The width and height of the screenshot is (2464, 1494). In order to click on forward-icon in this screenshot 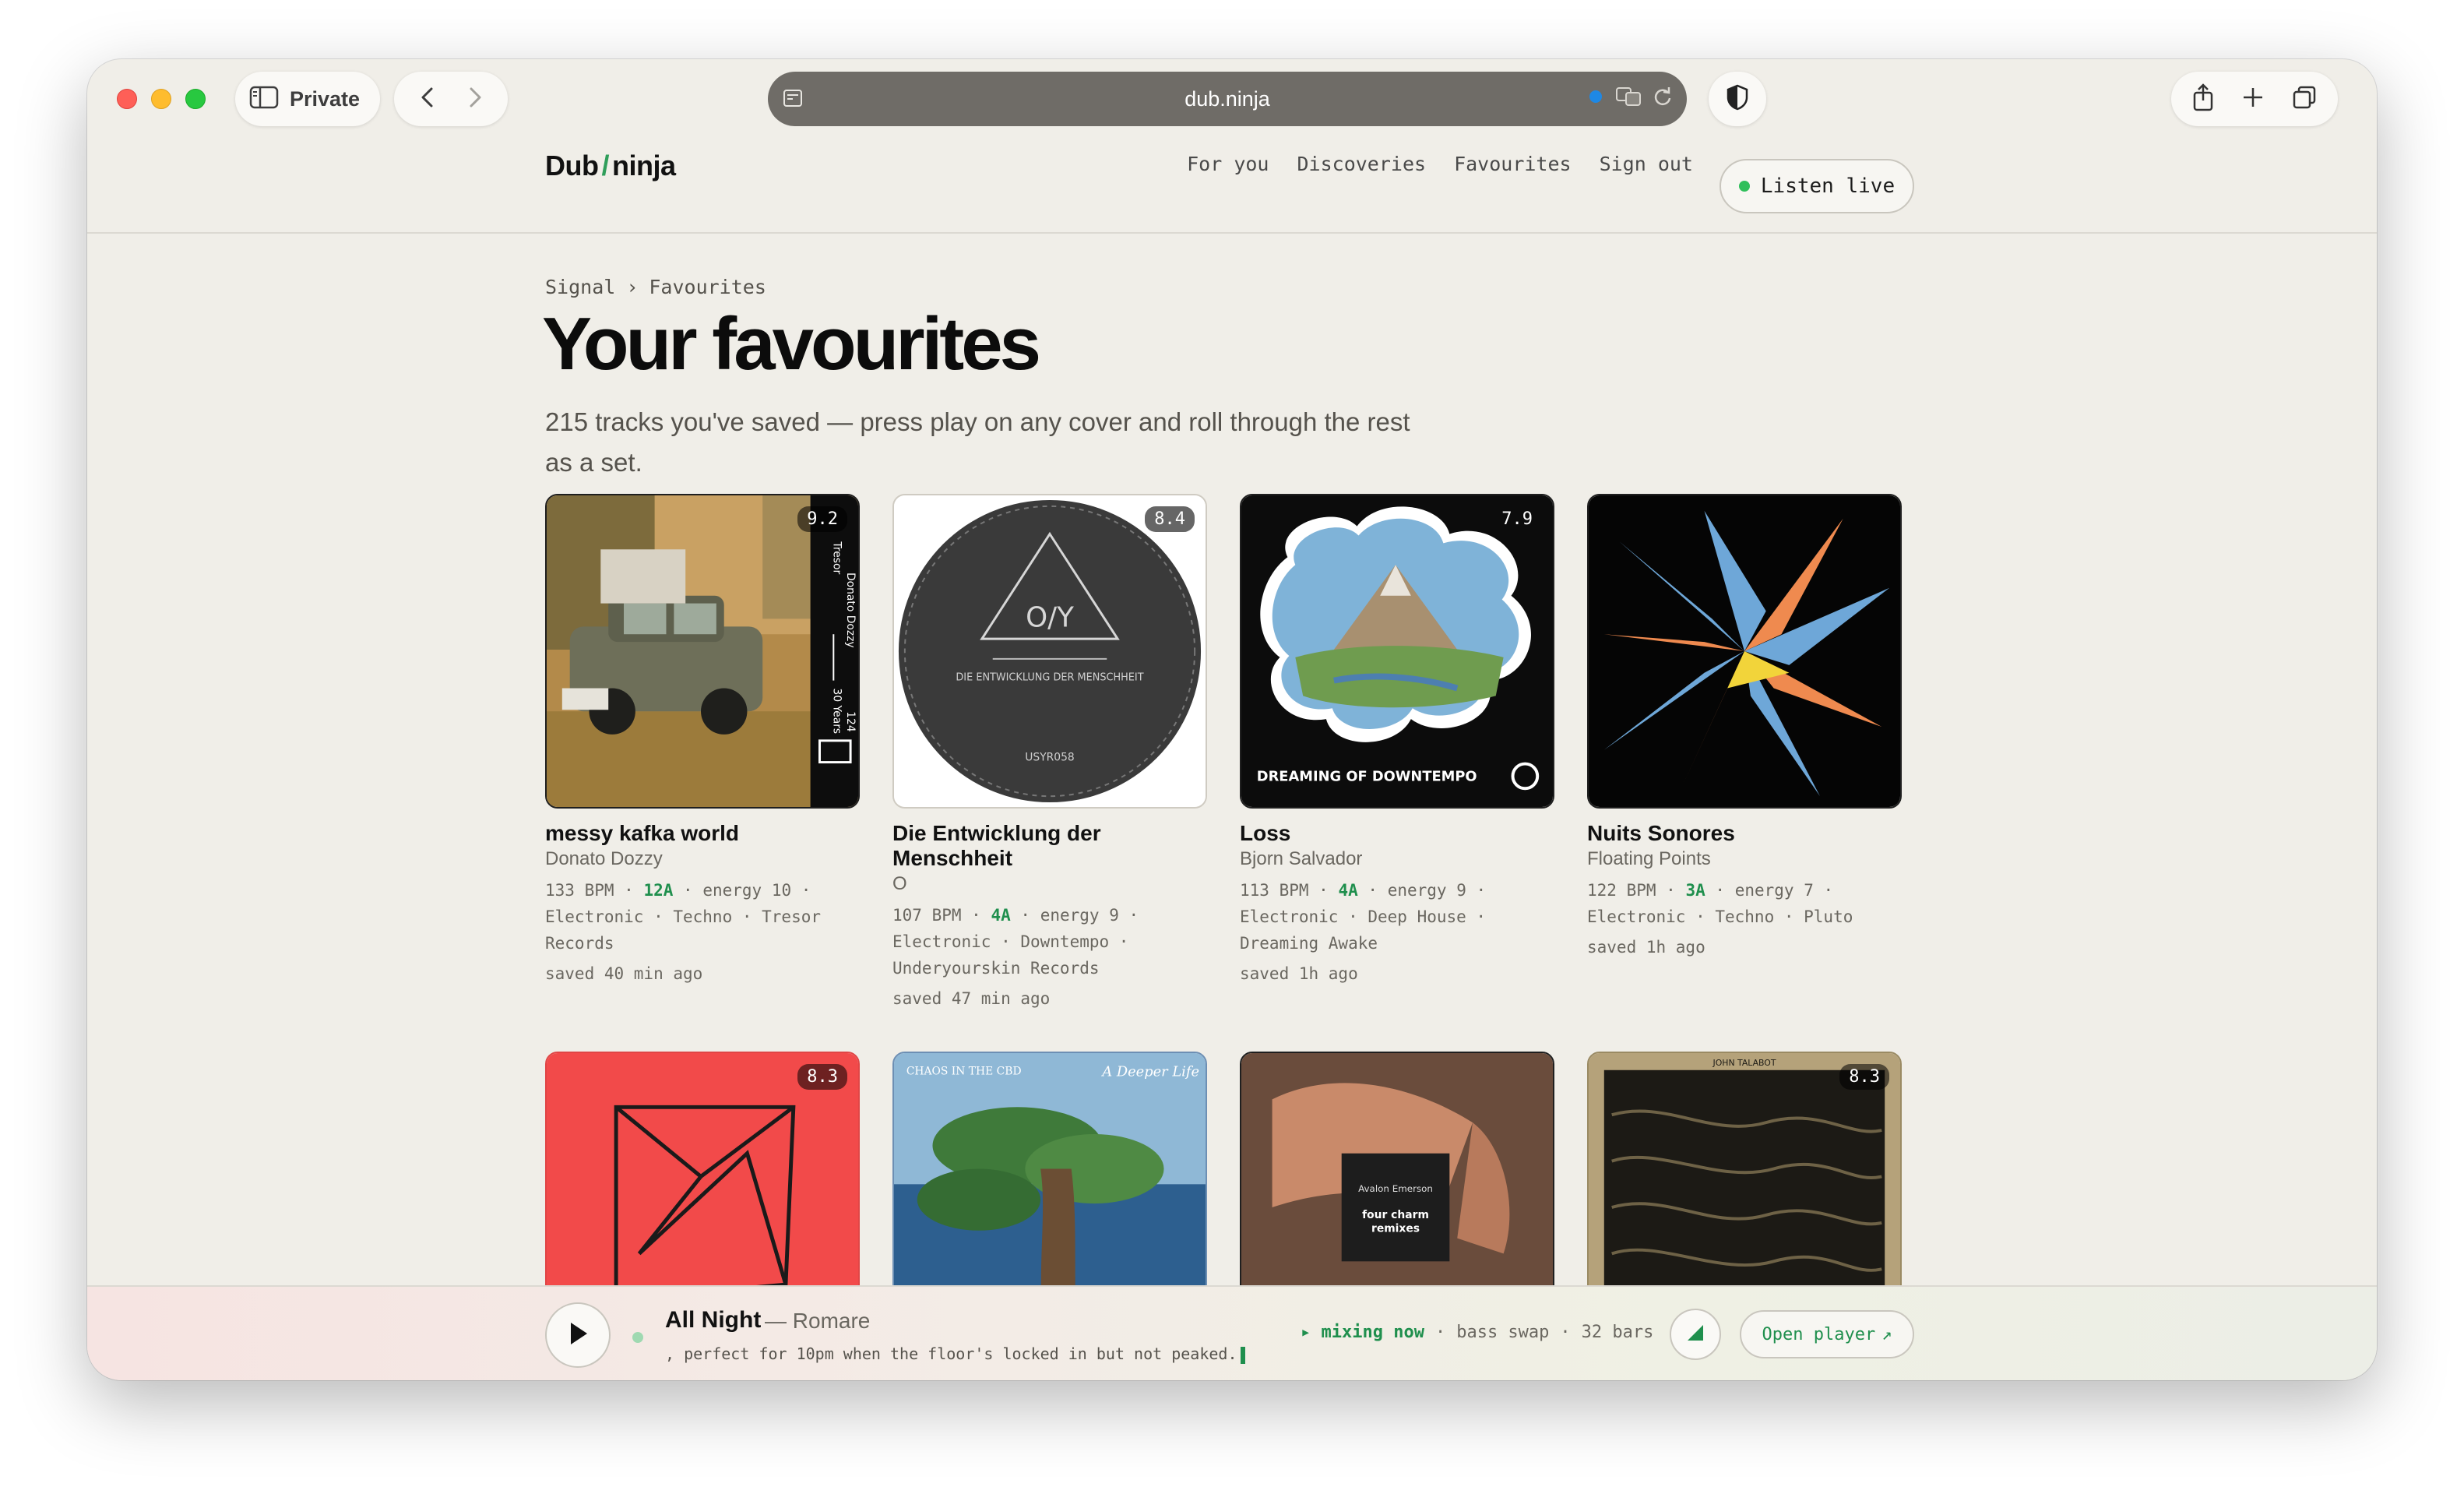, I will do `click(475, 99)`.